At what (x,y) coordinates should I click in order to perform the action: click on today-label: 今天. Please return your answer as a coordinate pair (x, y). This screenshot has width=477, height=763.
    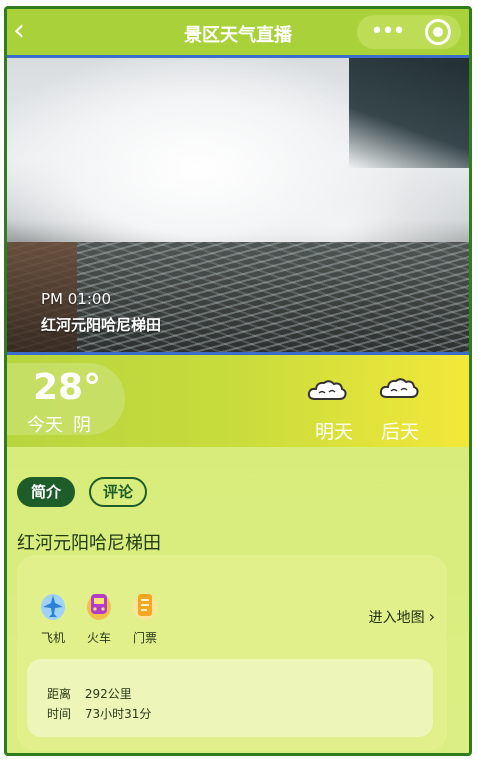
    Looking at the image, I should click on (45, 425).